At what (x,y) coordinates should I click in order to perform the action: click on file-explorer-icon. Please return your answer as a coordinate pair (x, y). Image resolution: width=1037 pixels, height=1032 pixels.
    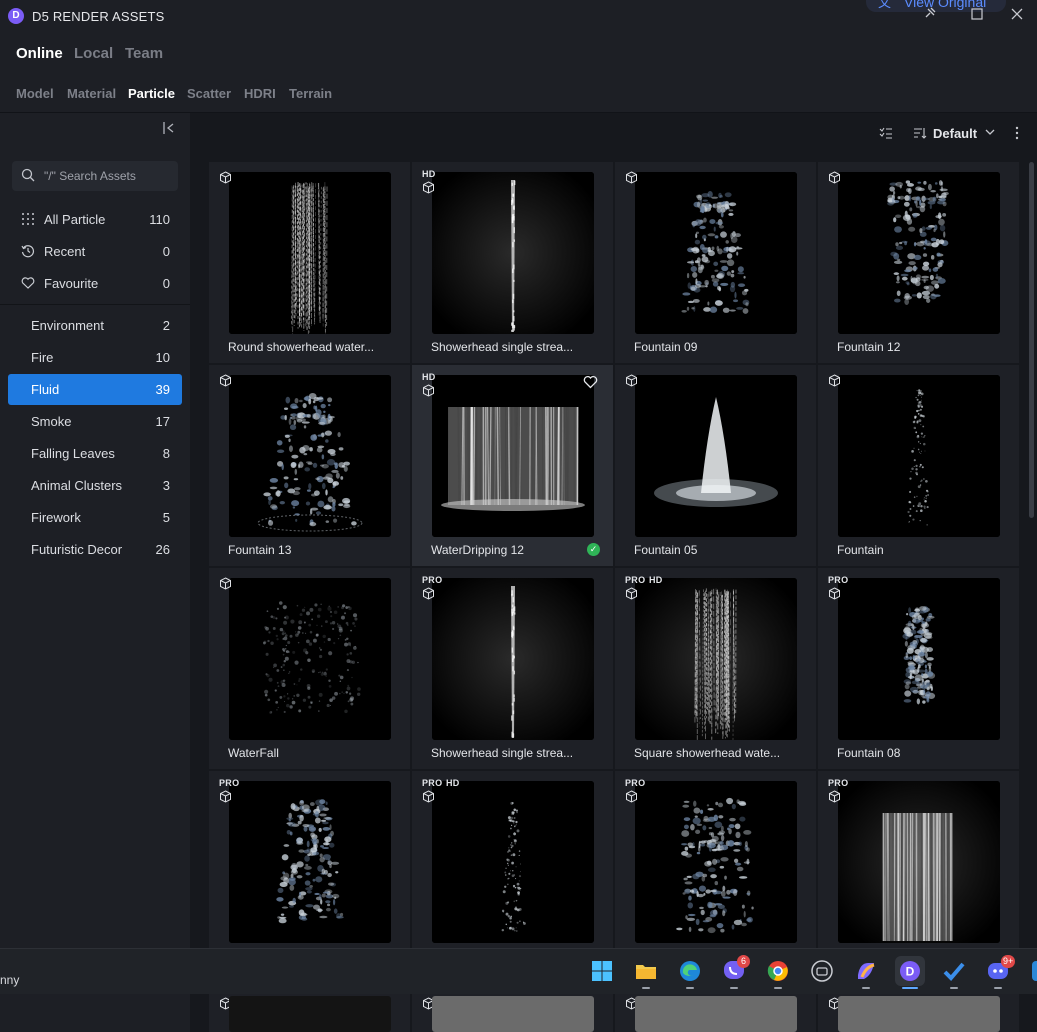
    Looking at the image, I should click on (646, 971).